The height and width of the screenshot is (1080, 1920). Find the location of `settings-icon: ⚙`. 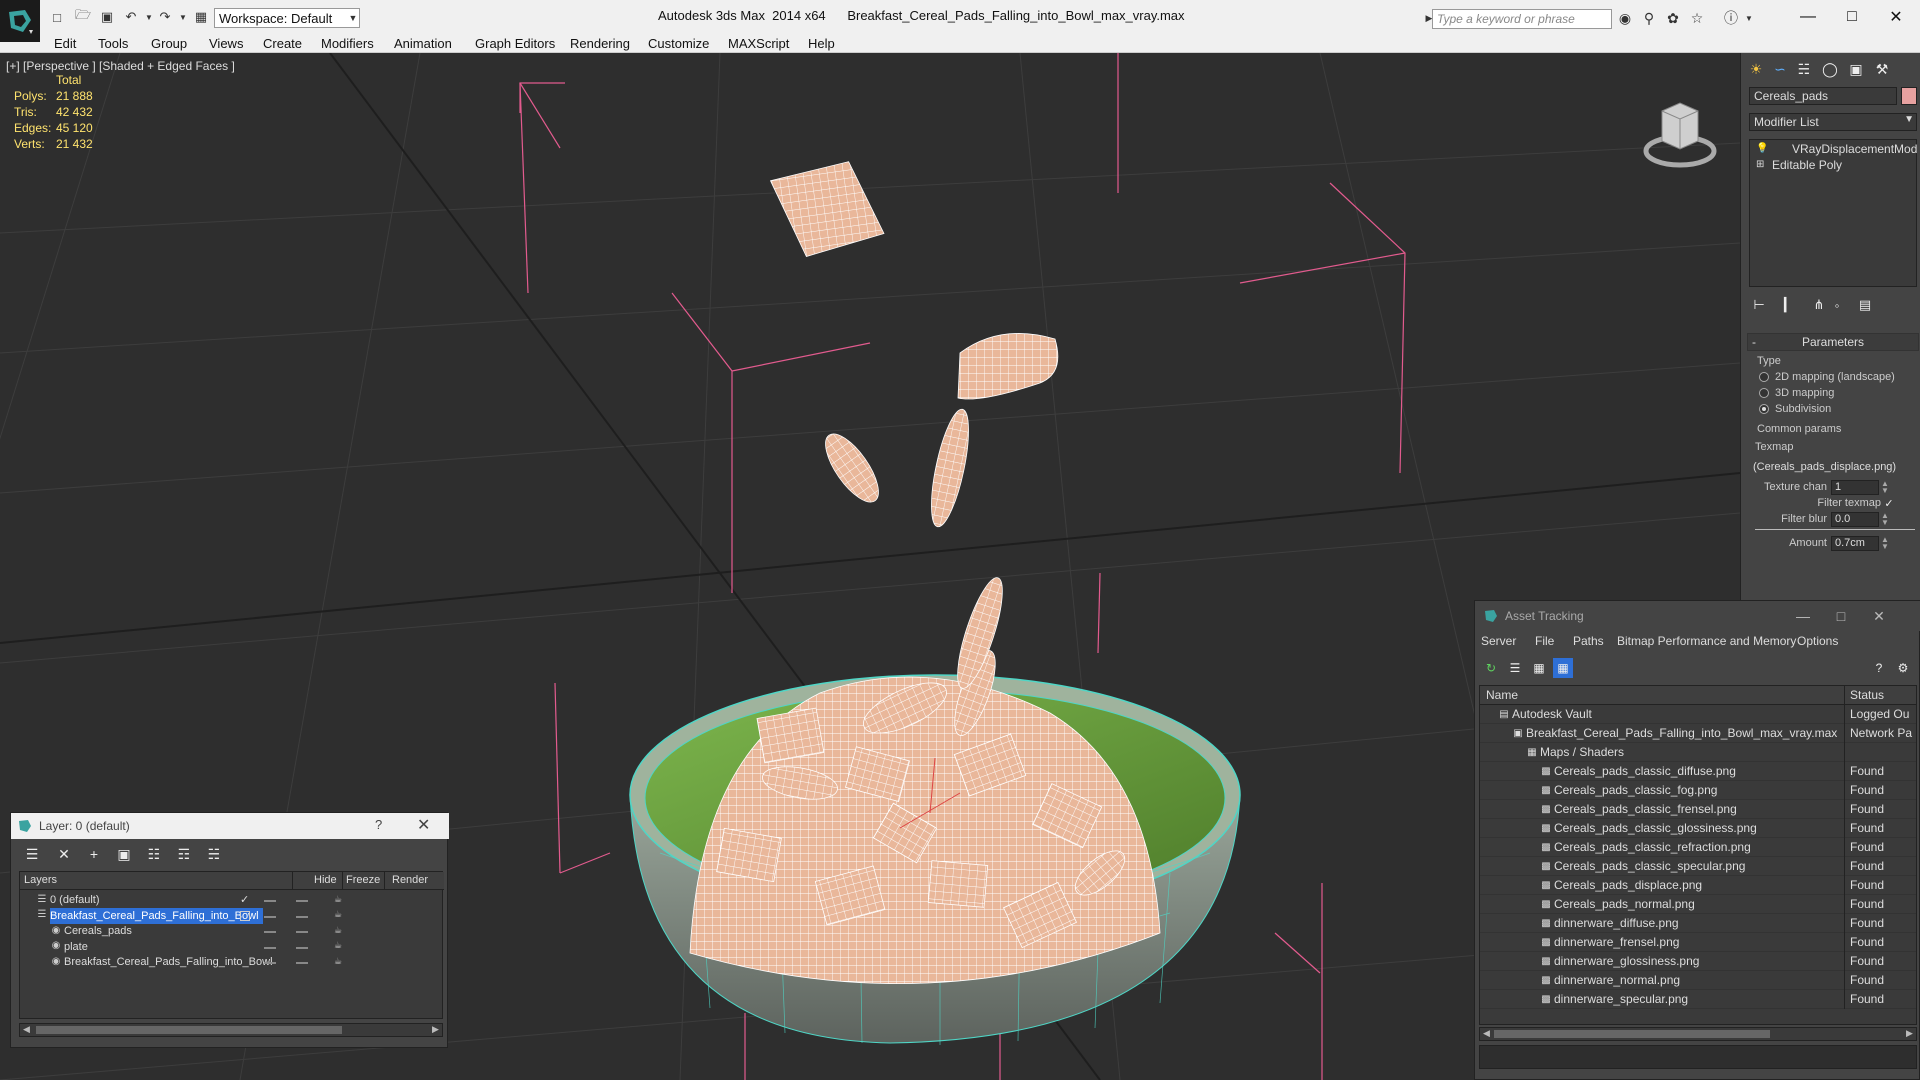

settings-icon: ⚙ is located at coordinates (1903, 668).